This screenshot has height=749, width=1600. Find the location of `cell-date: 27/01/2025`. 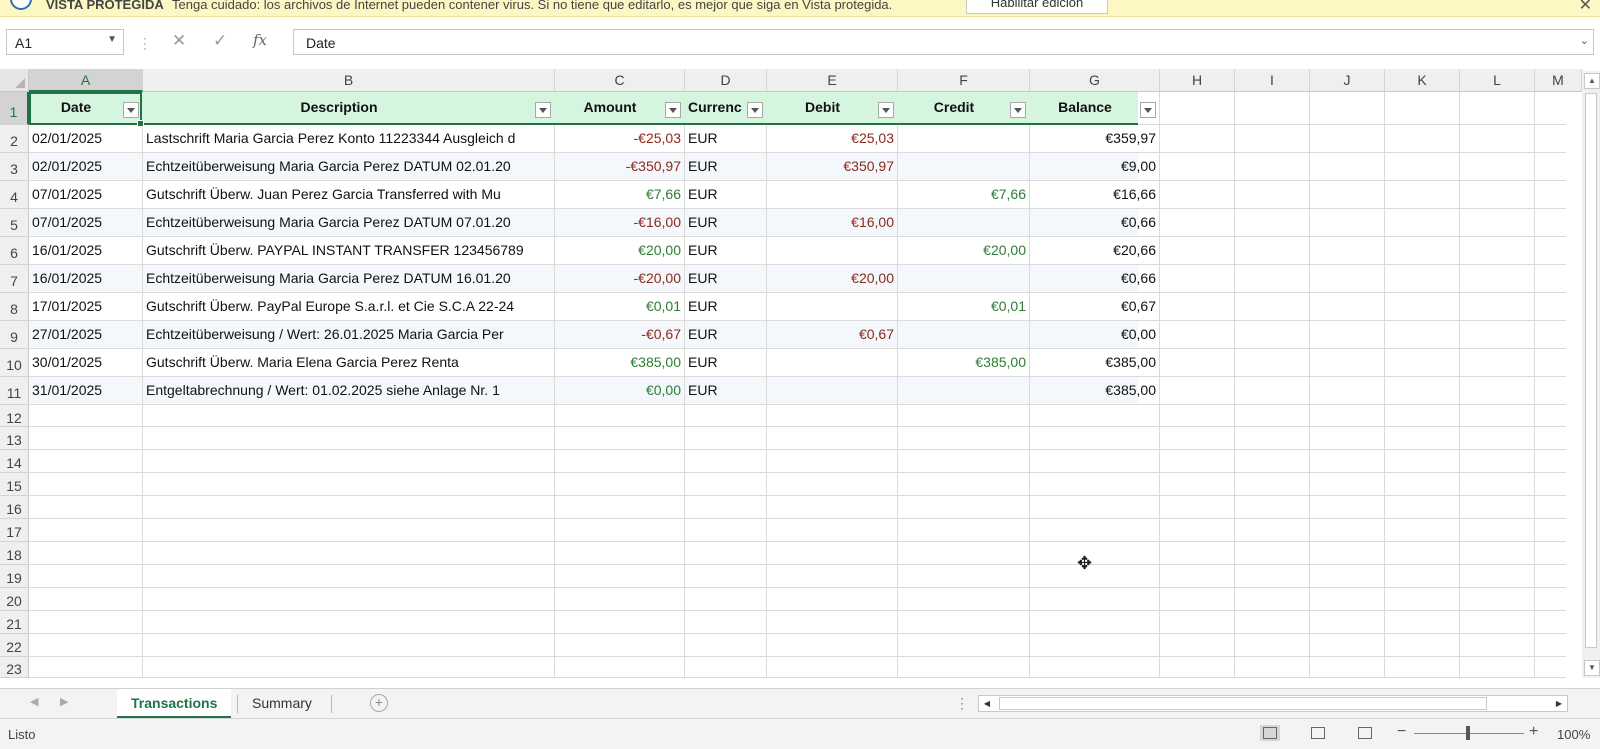

cell-date: 27/01/2025 is located at coordinates (85, 334).